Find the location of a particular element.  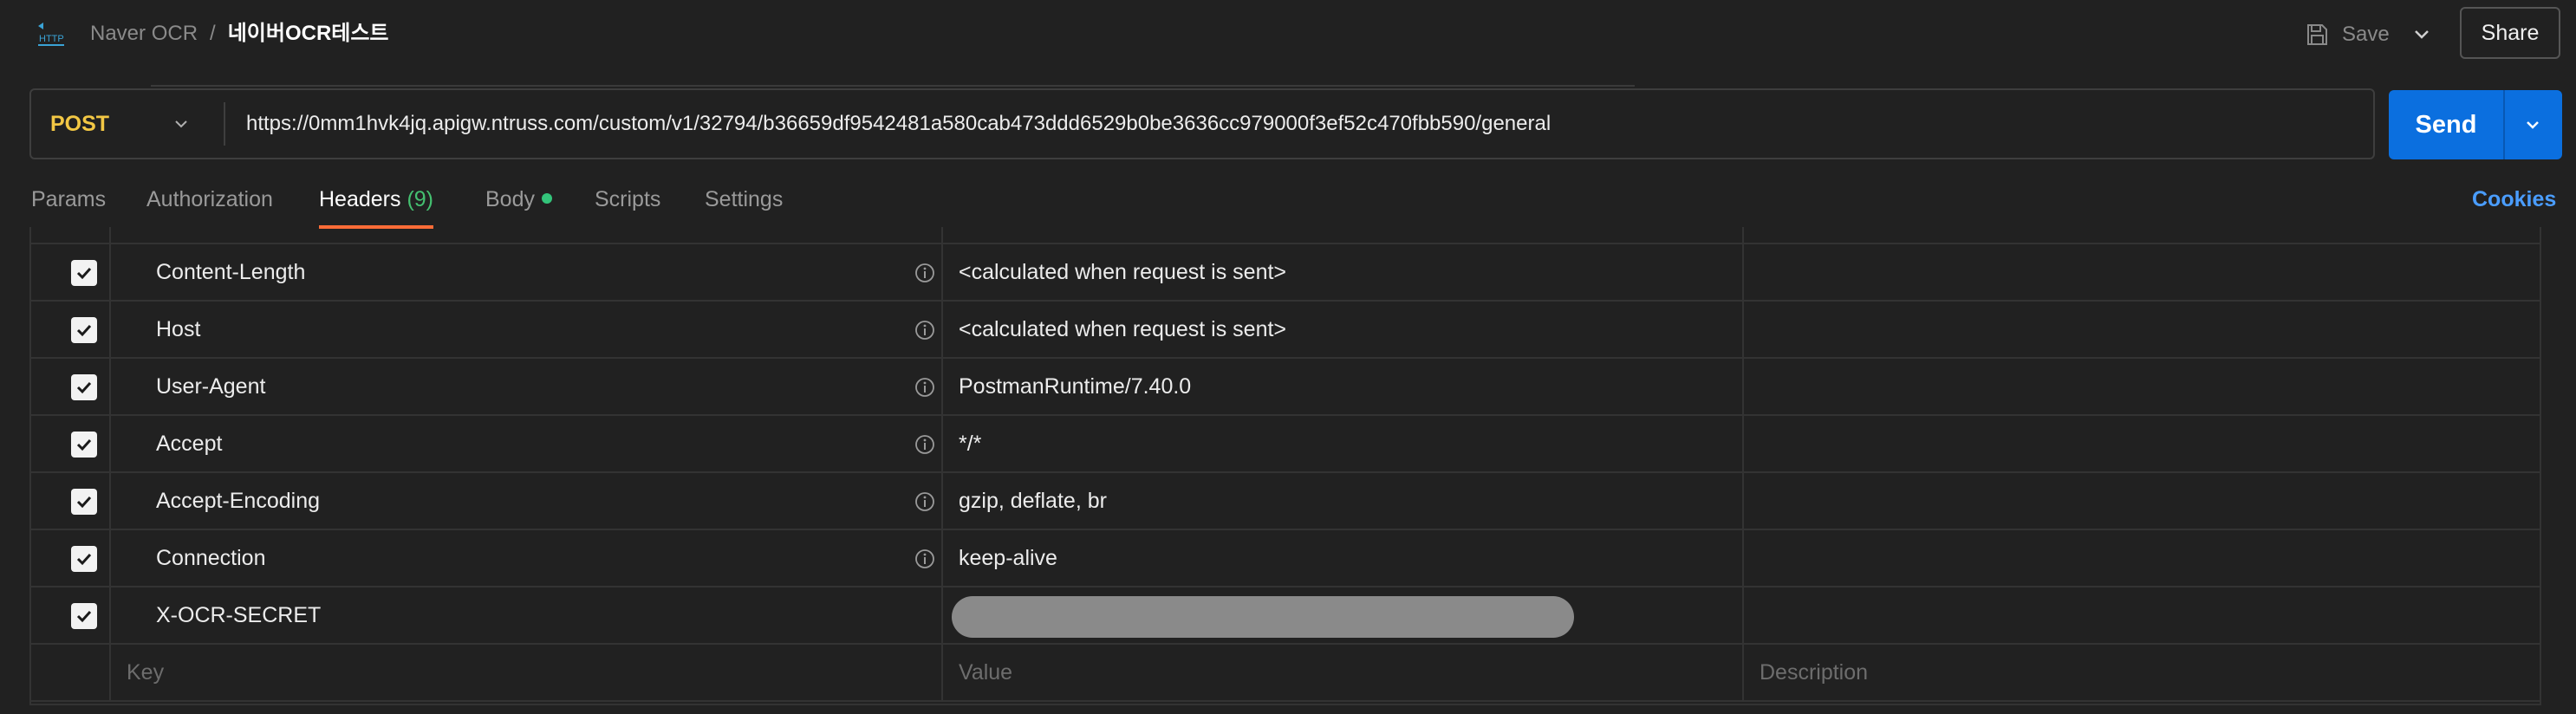

tab-scripts: Scripts is located at coordinates (627, 208).